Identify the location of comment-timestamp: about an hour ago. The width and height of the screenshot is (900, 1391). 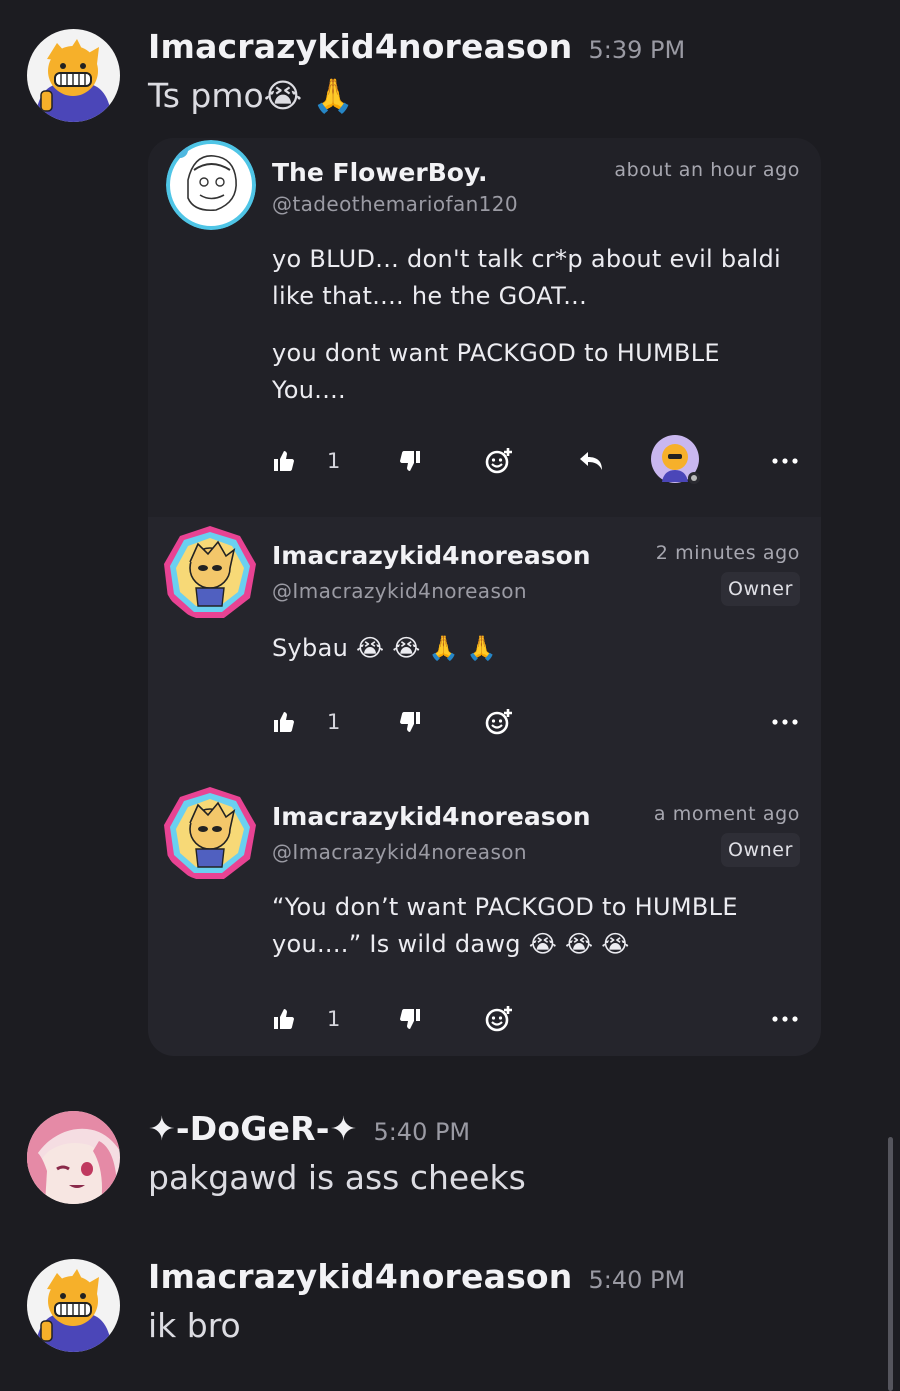
(707, 170).